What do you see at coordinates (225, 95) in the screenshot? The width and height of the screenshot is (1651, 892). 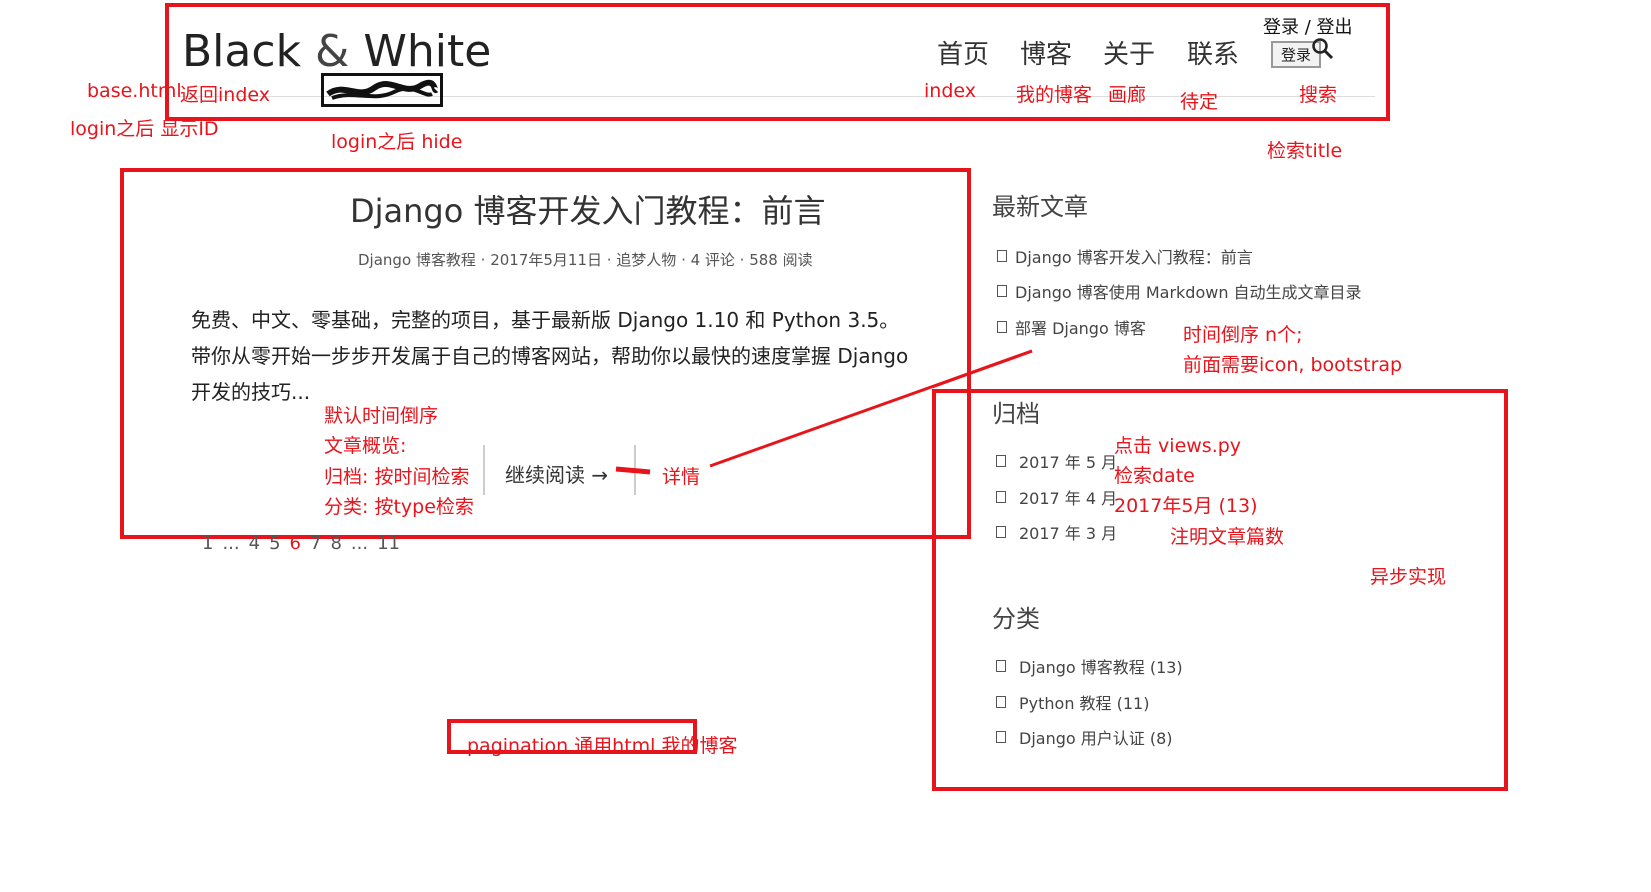 I see `annotation-back-index: 返回index` at bounding box center [225, 95].